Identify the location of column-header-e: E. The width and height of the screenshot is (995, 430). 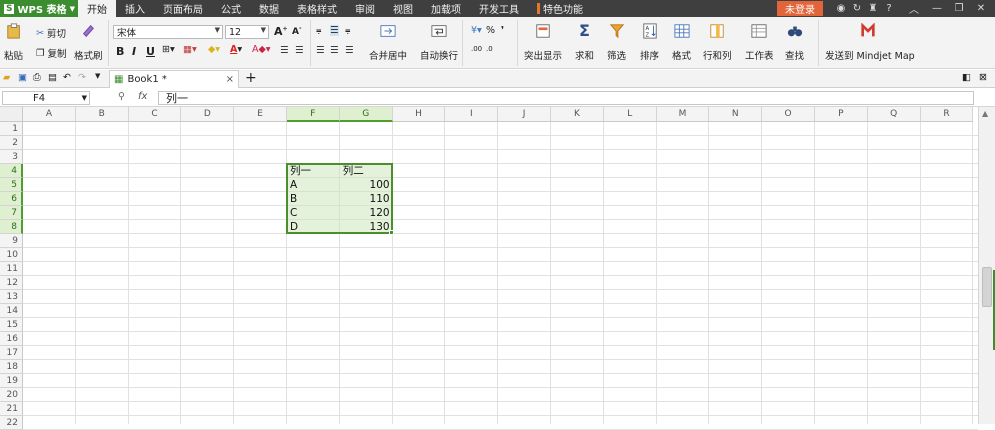
(260, 114).